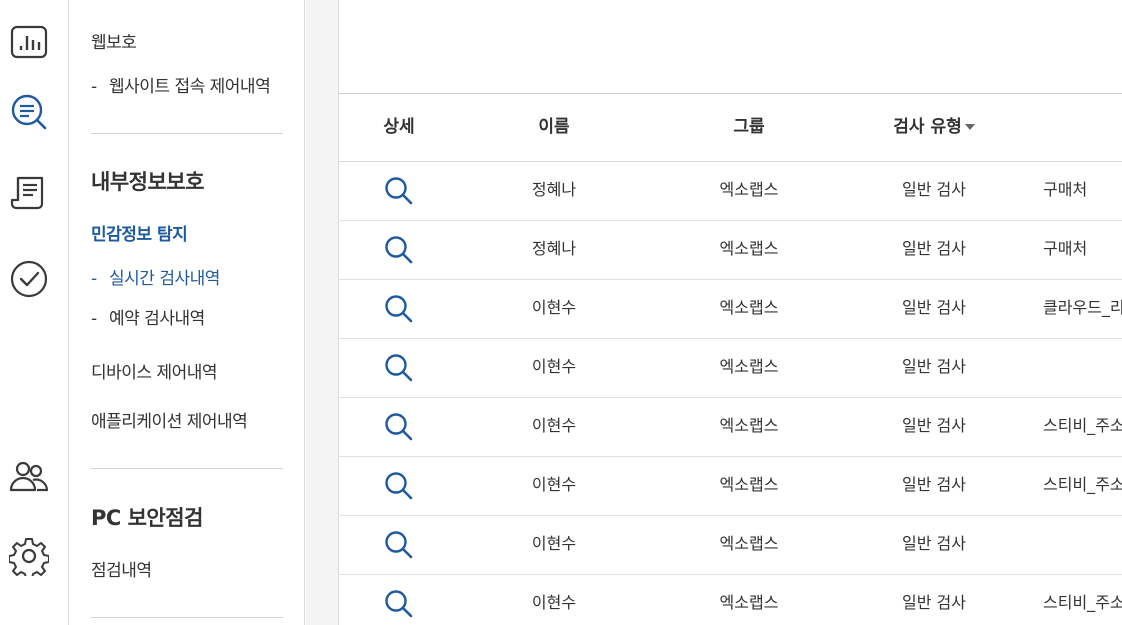 This screenshot has height=625, width=1122. Describe the element at coordinates (554, 127) in the screenshot. I see `header-name: 이름` at that location.